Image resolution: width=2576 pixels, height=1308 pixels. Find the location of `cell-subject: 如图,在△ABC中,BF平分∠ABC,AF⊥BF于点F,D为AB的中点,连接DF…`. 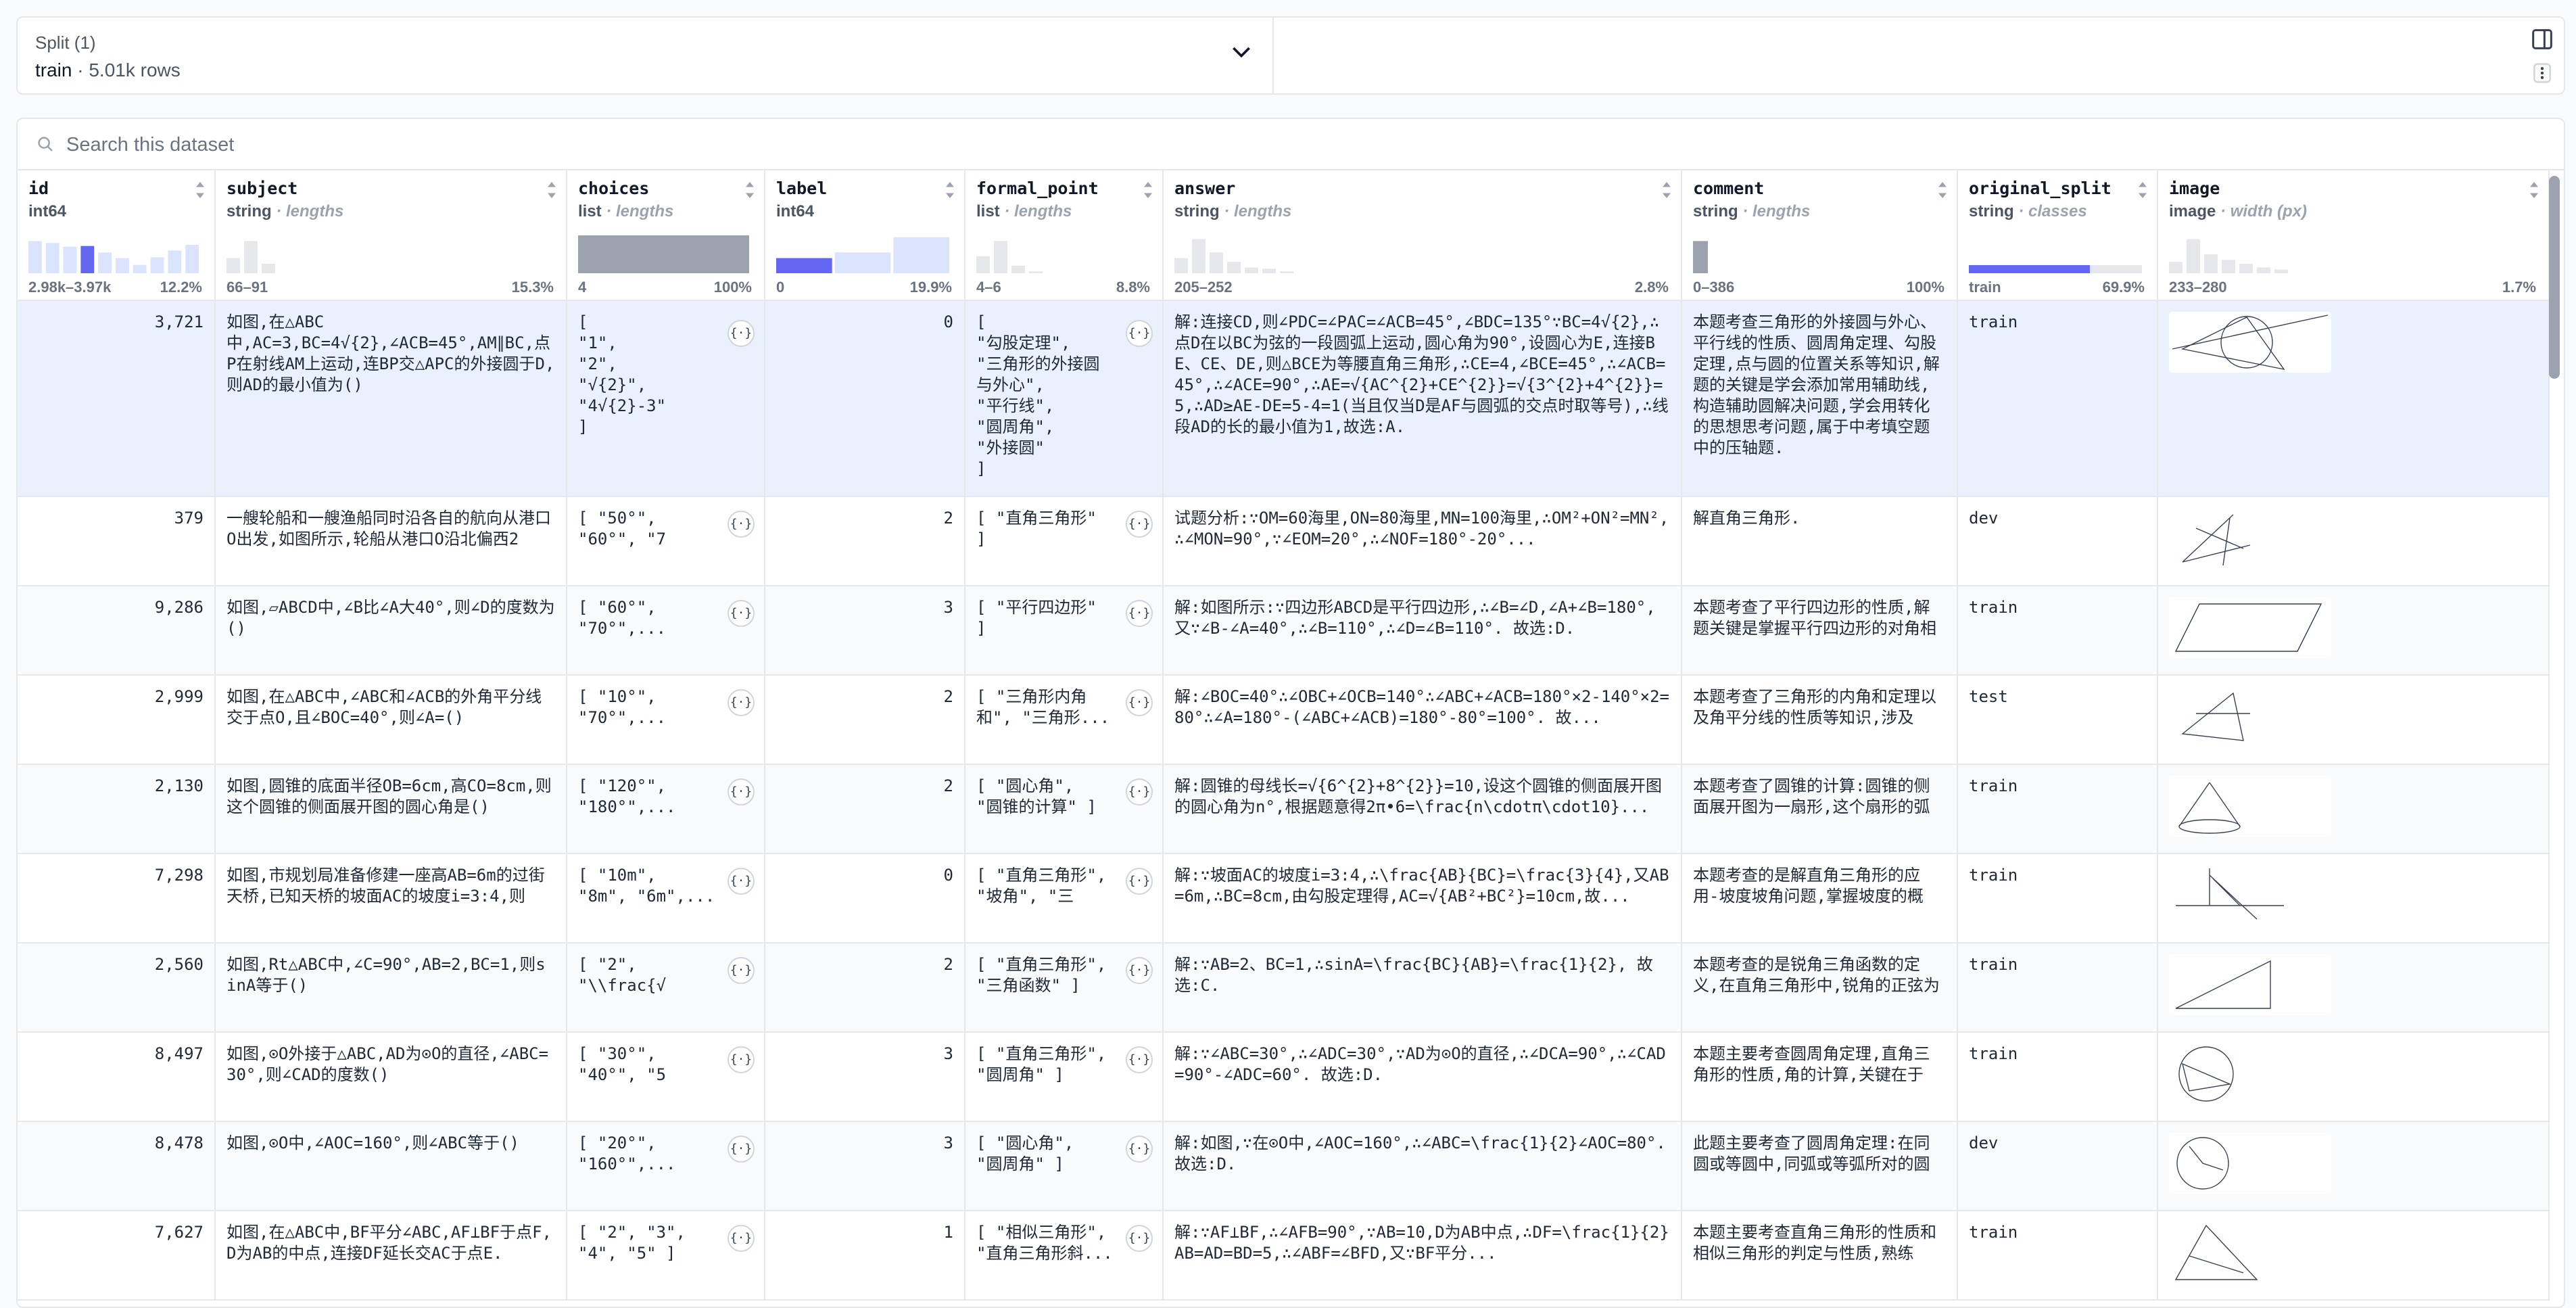

cell-subject: 如图,在△ABC中,BF平分∠ABC,AF⊥BF于点F,D为AB的中点,连接DF… is located at coordinates (391, 1256).